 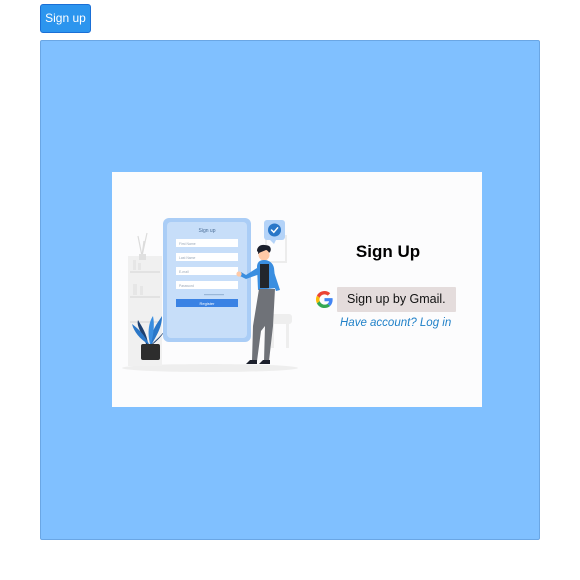 I want to click on google-signup-row: Sign up by Gmail., so click(x=386, y=299).